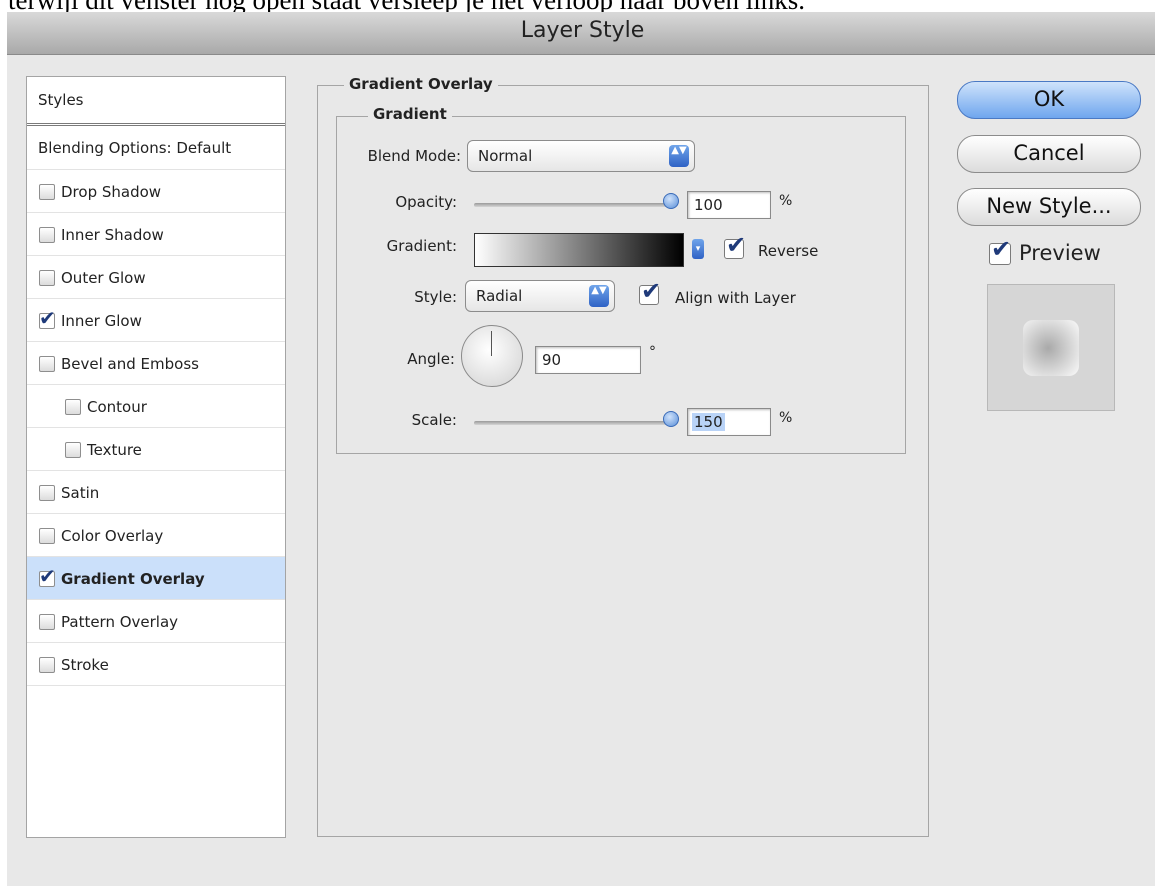 Image resolution: width=1155 pixels, height=886 pixels. I want to click on scale-unit: %, so click(786, 418).